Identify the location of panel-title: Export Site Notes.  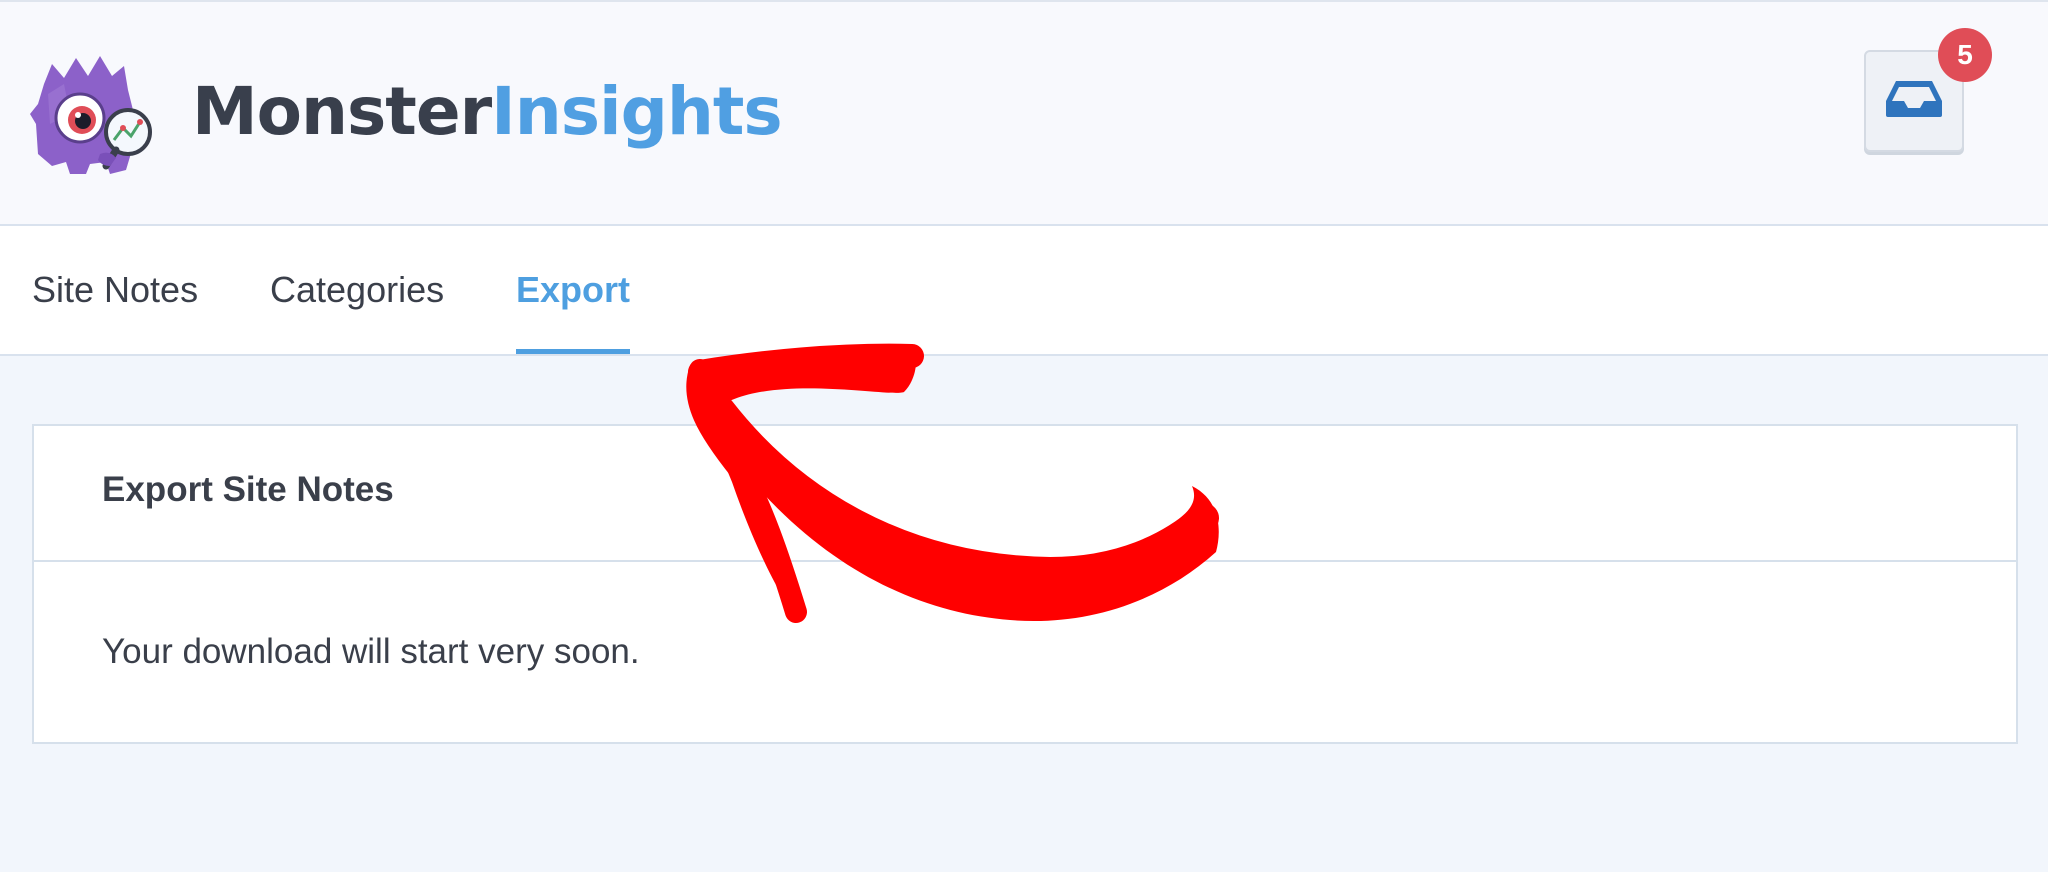
(248, 489).